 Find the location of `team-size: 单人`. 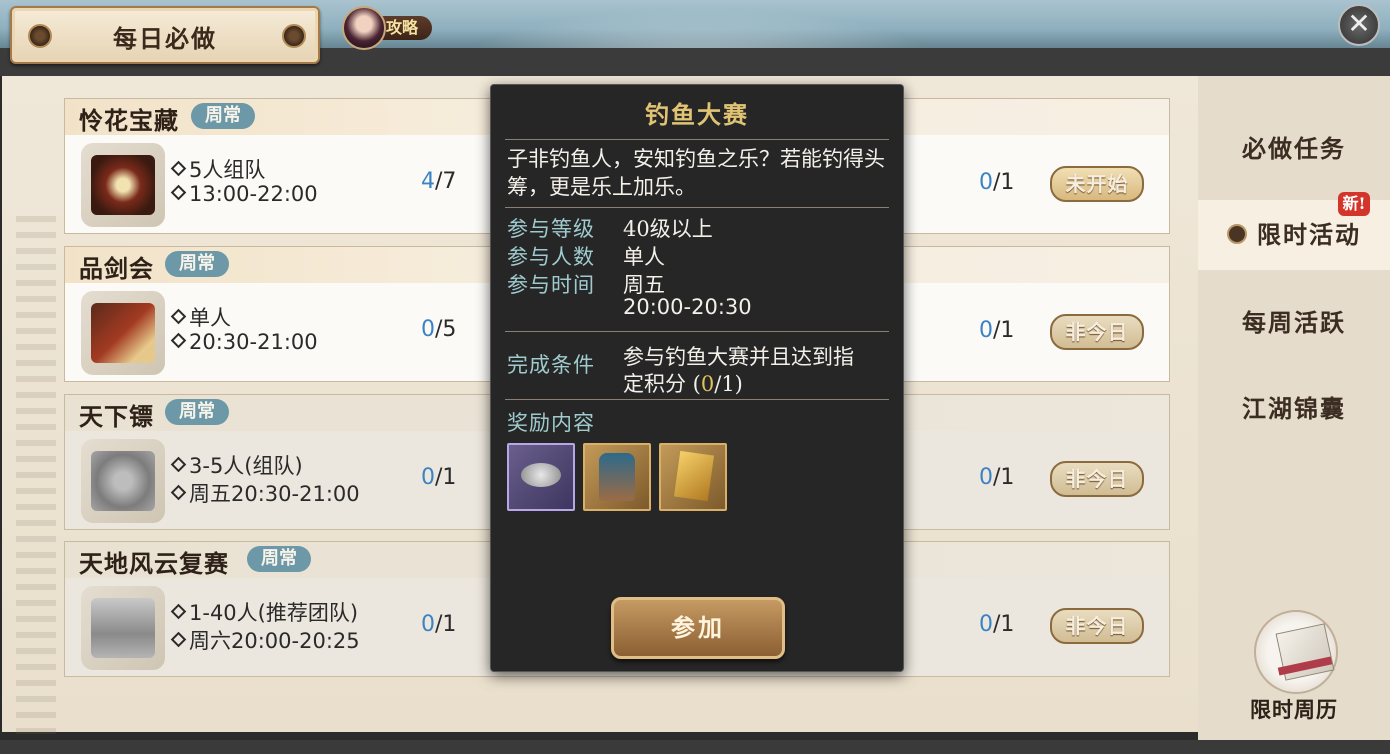

team-size: 单人 is located at coordinates (200, 317).